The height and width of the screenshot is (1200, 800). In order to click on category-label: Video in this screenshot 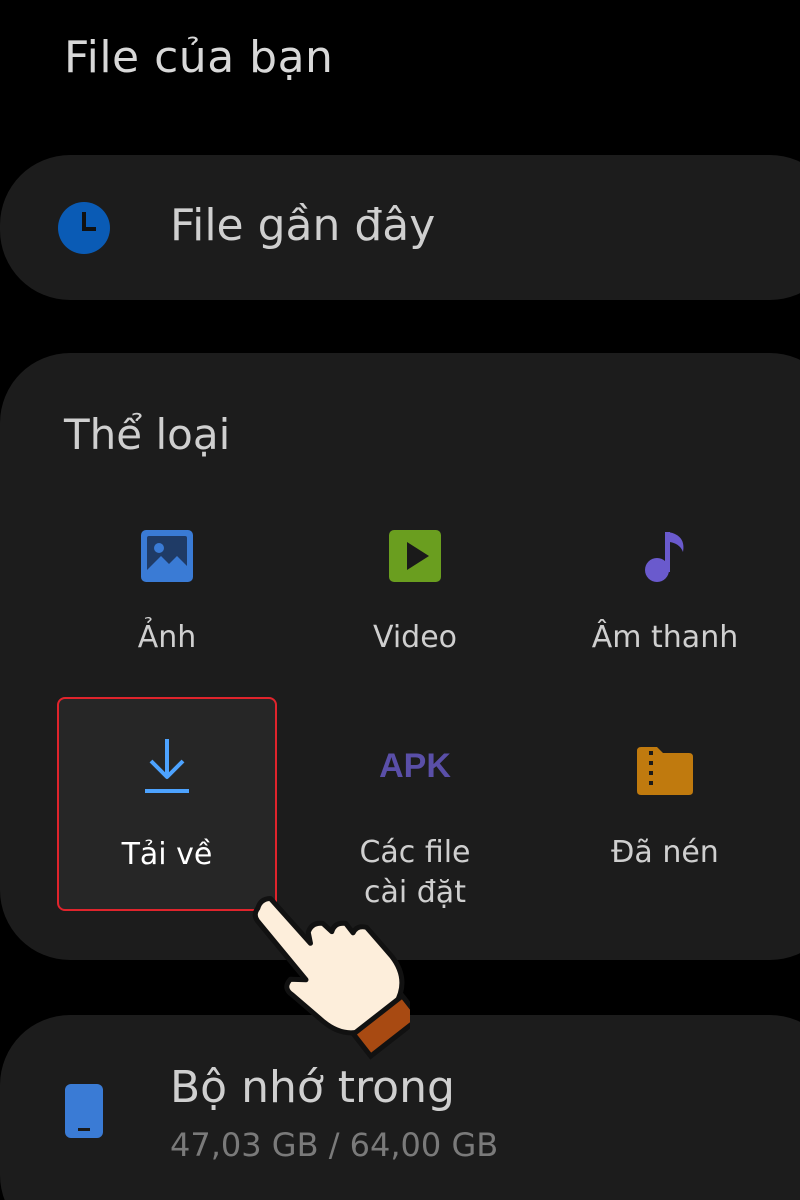, I will do `click(415, 637)`.